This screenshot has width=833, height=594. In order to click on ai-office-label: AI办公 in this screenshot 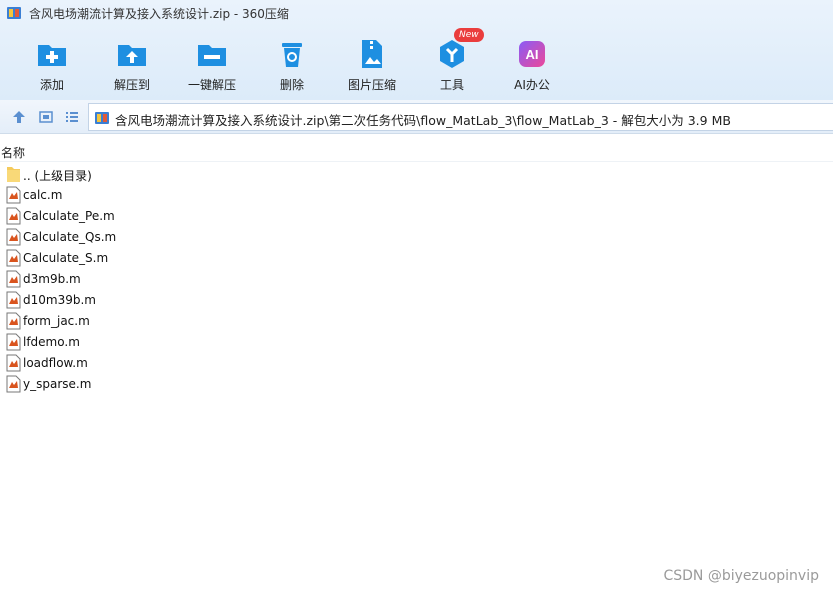, I will do `click(532, 85)`.